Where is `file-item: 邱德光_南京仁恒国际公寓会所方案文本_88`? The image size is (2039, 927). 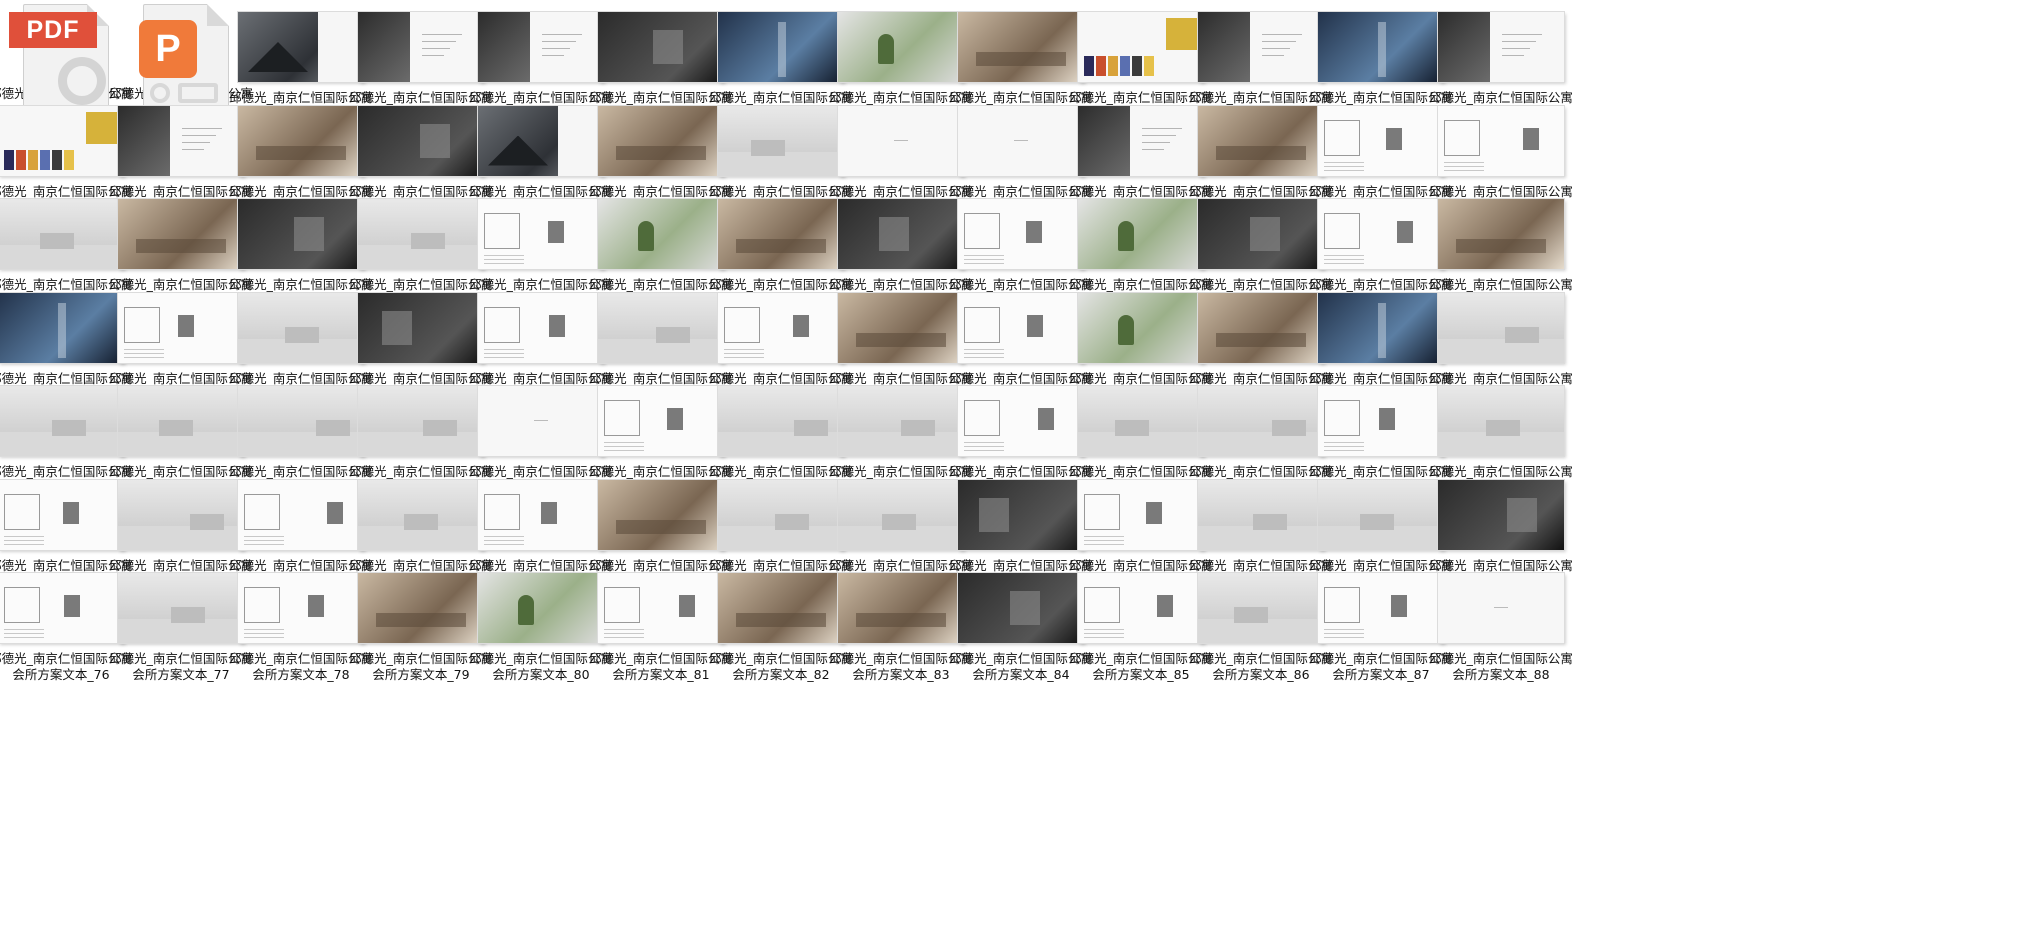 file-item: 邱德光_南京仁恒国际公寓会所方案文本_88 is located at coordinates (1501, 623).